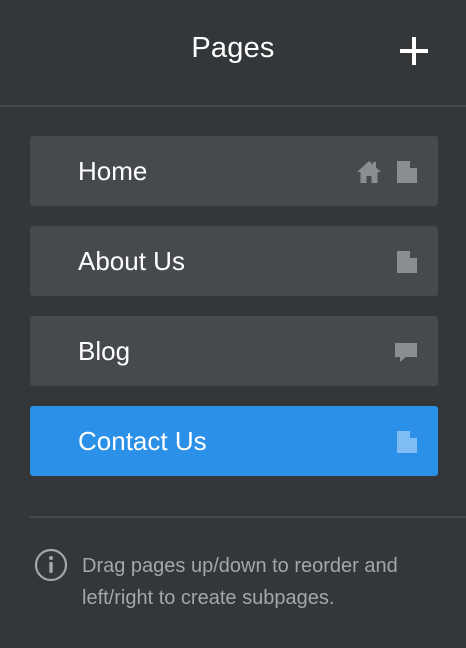  What do you see at coordinates (369, 172) in the screenshot?
I see `home-icon` at bounding box center [369, 172].